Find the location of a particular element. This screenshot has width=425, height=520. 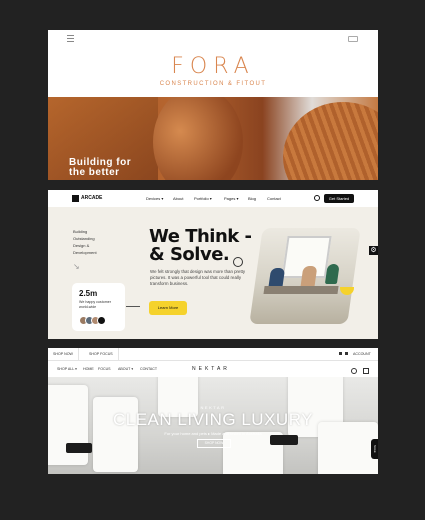

get-started-button: Get Started is located at coordinates (339, 198).